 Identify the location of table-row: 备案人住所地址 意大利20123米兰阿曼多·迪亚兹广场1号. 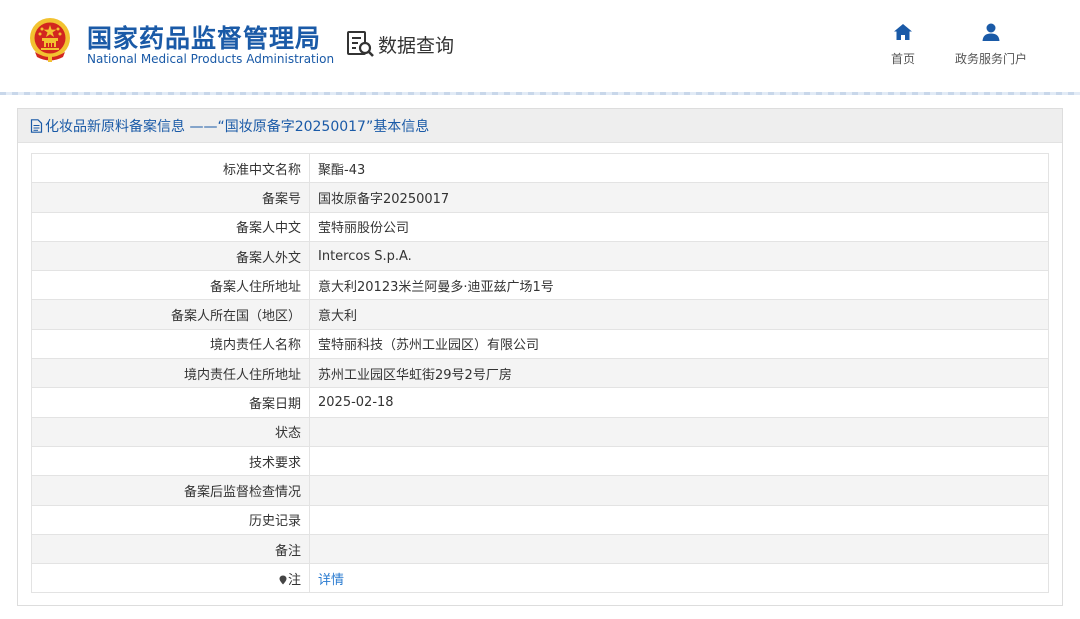
(540, 285).